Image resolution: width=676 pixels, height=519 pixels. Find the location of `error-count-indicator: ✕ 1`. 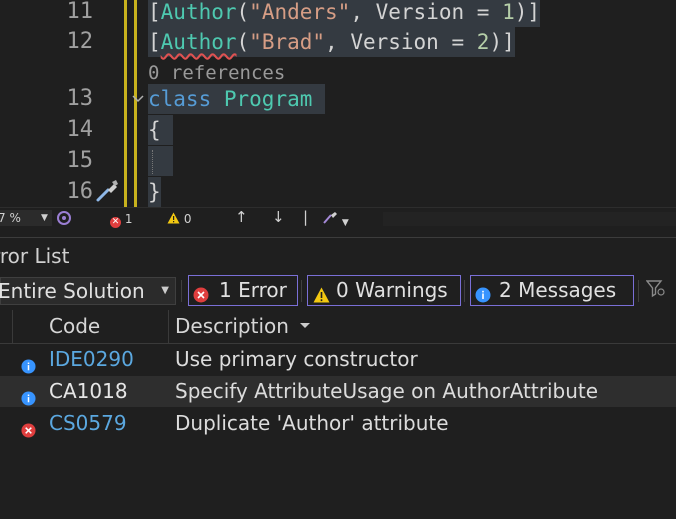

error-count-indicator: ✕ 1 is located at coordinates (121, 219).